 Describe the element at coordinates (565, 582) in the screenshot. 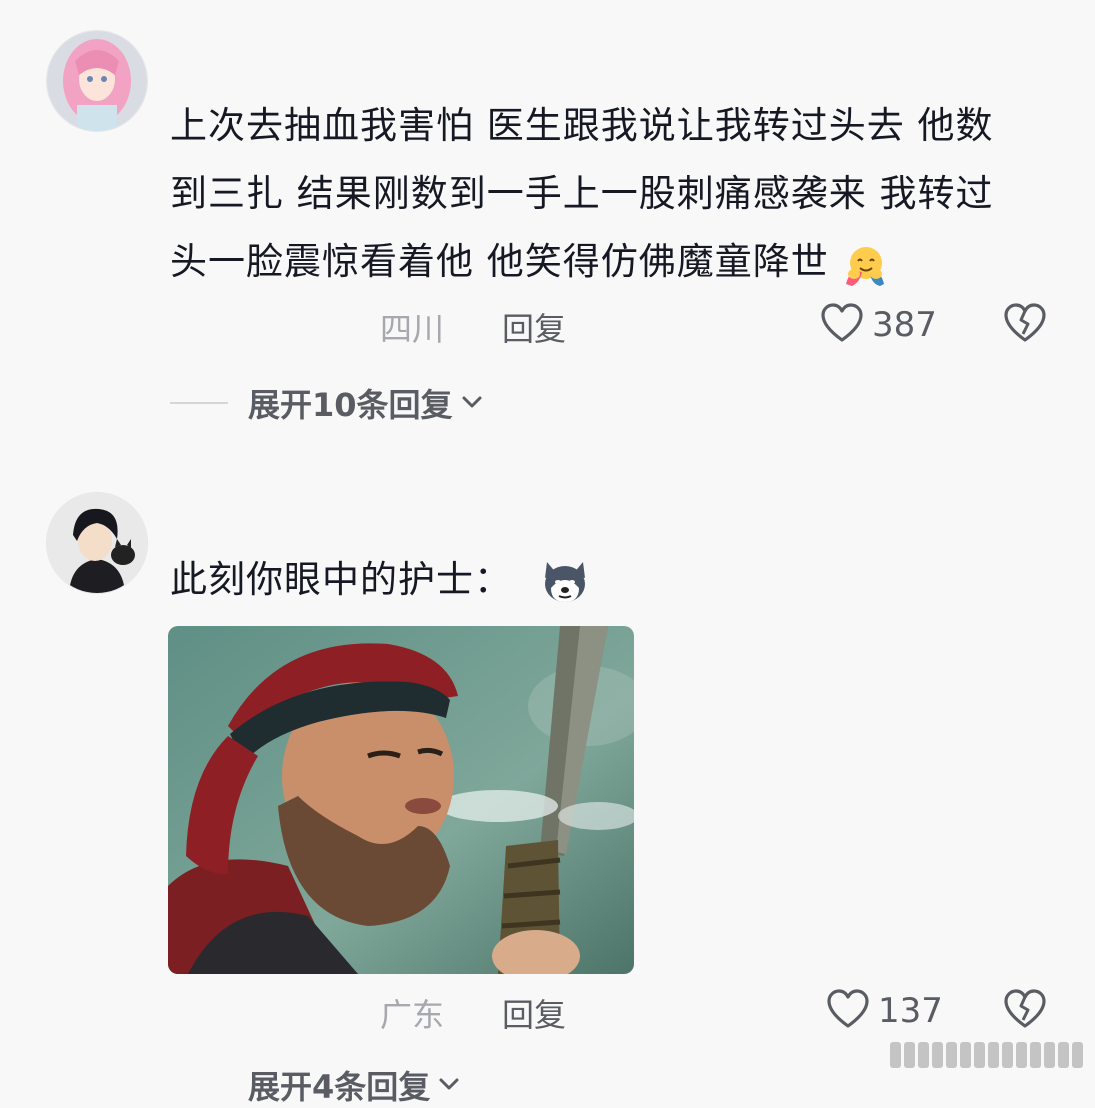

I see `husky-dog-face-icon` at that location.